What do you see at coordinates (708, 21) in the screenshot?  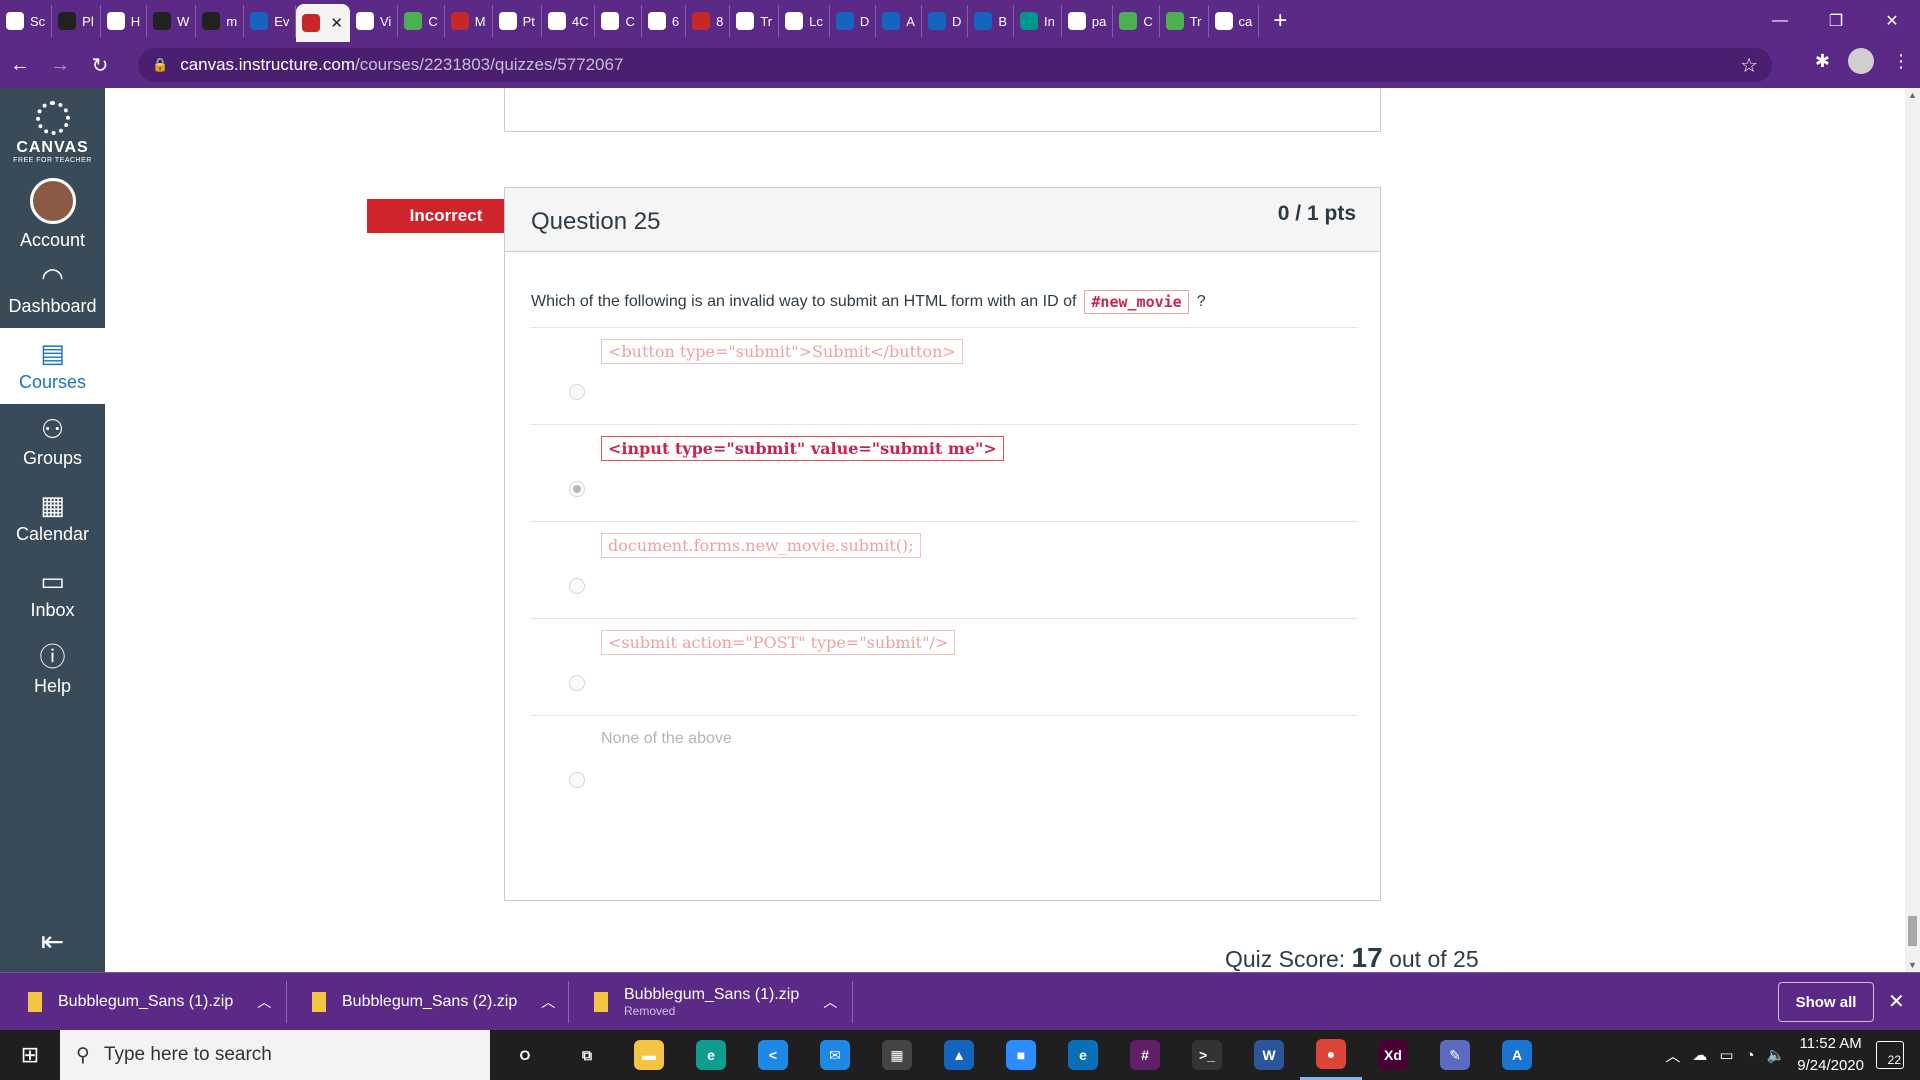 I see `browser-tab: 8` at bounding box center [708, 21].